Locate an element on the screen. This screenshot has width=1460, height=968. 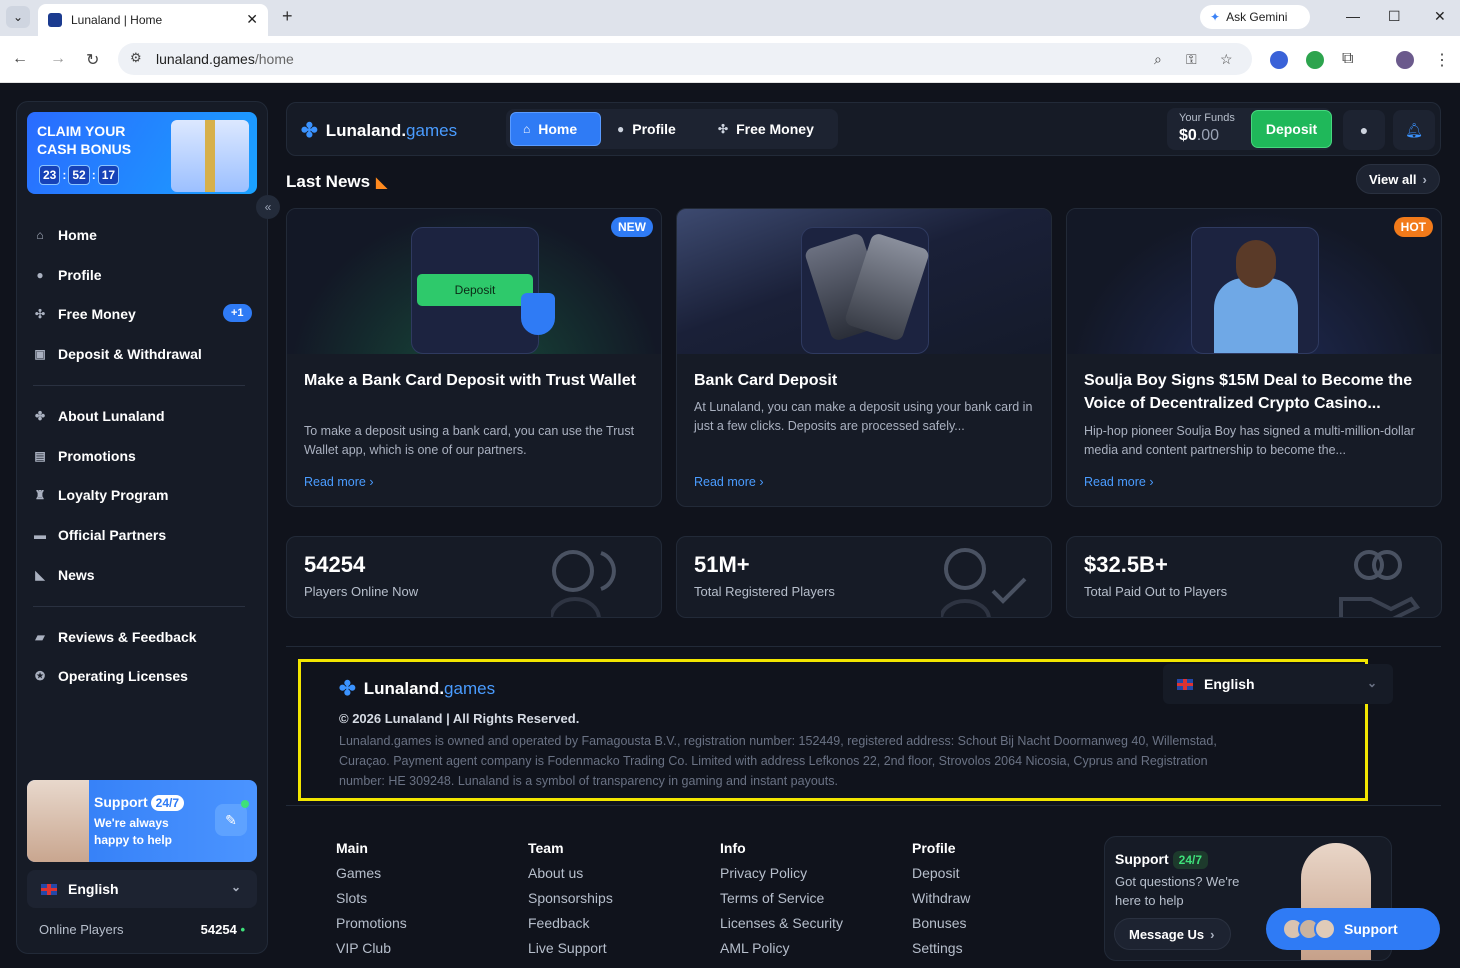
coins-hand-icon is located at coordinates (1380, 583).